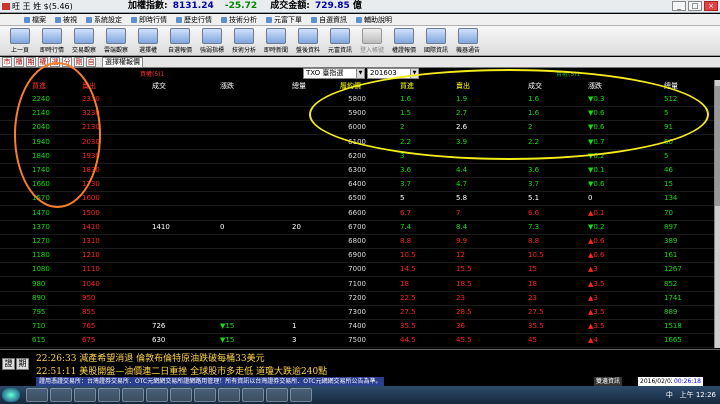 This screenshot has height=404, width=720. I want to click on tray-lang: 中, so click(669, 395).